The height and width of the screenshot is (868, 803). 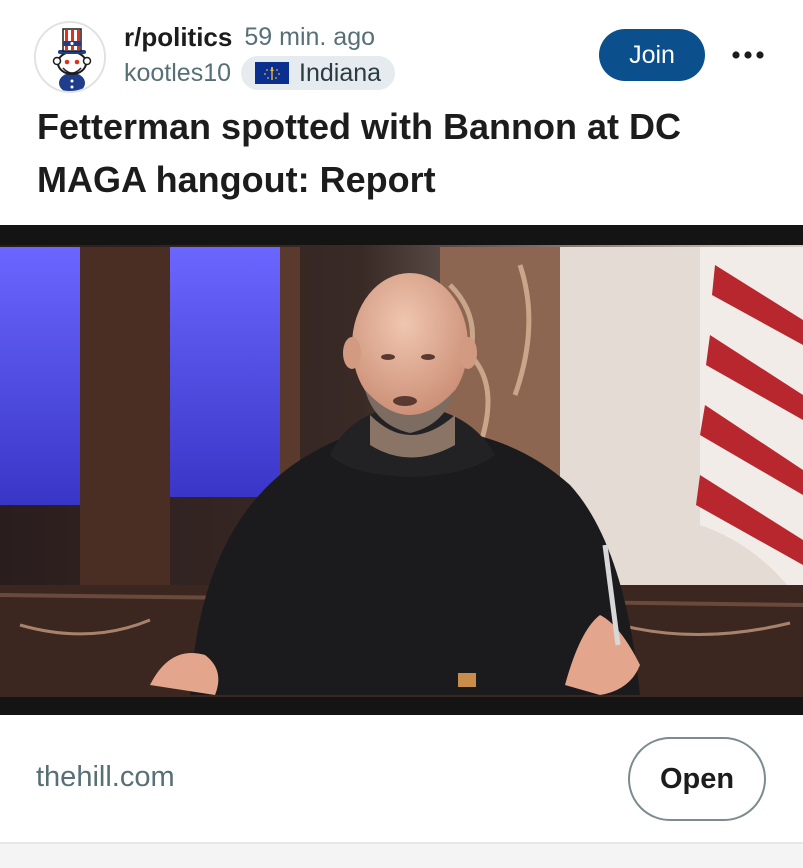 I want to click on link-preview-row: thehill.com Open, so click(x=401, y=779).